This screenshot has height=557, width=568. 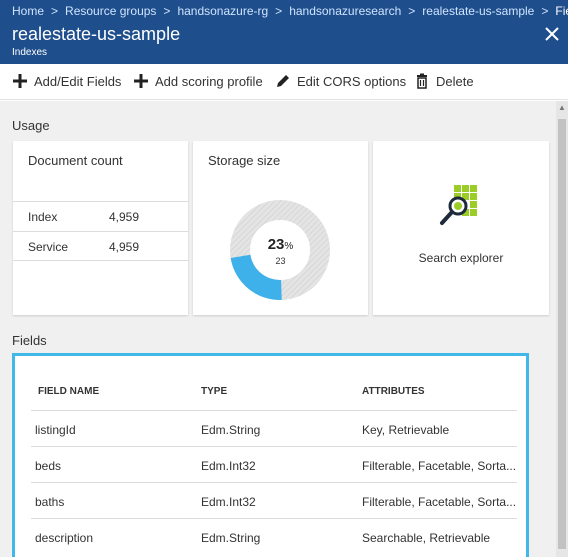 I want to click on table-row: listingId Edm.String Key, Retrievable, so click(x=274, y=428).